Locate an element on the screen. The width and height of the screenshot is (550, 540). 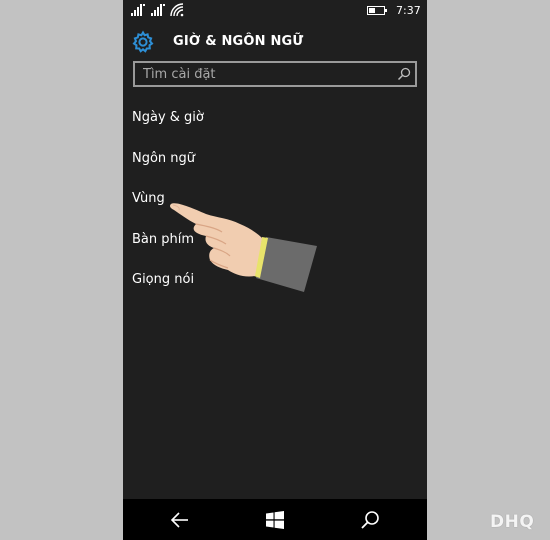
page-header: GIỜ & NGÔN NGỮ is located at coordinates (276, 42).